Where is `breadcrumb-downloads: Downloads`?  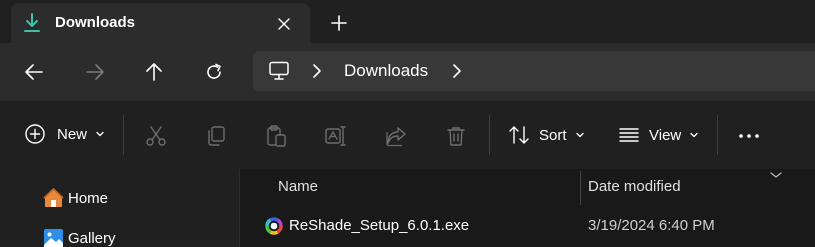 breadcrumb-downloads: Downloads is located at coordinates (386, 71).